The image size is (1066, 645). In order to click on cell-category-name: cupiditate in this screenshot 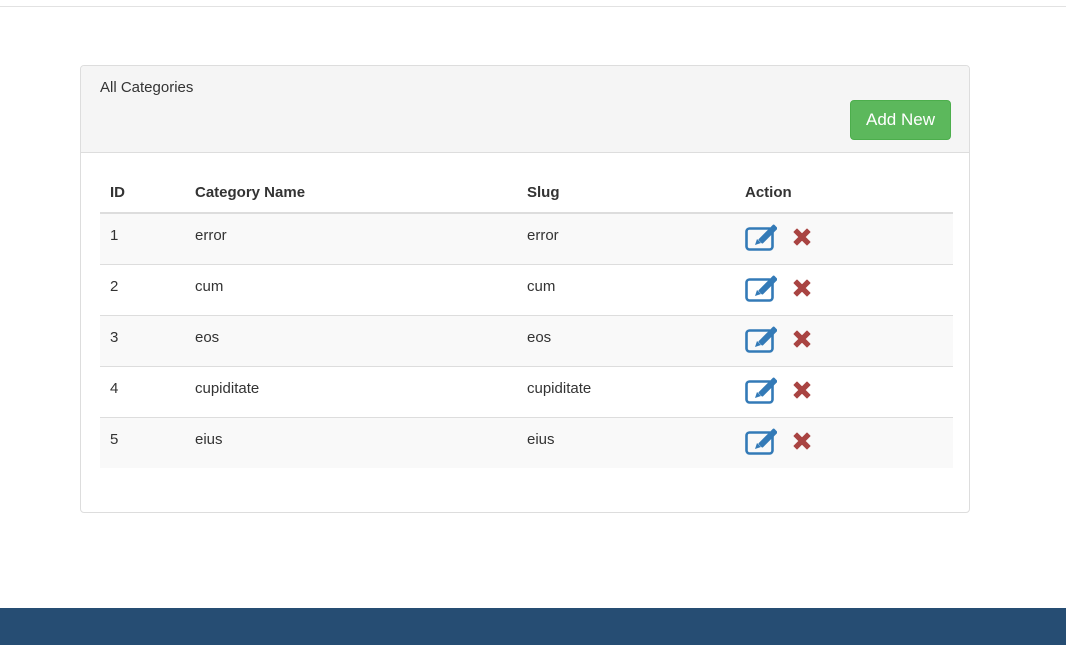, I will do `click(351, 391)`.